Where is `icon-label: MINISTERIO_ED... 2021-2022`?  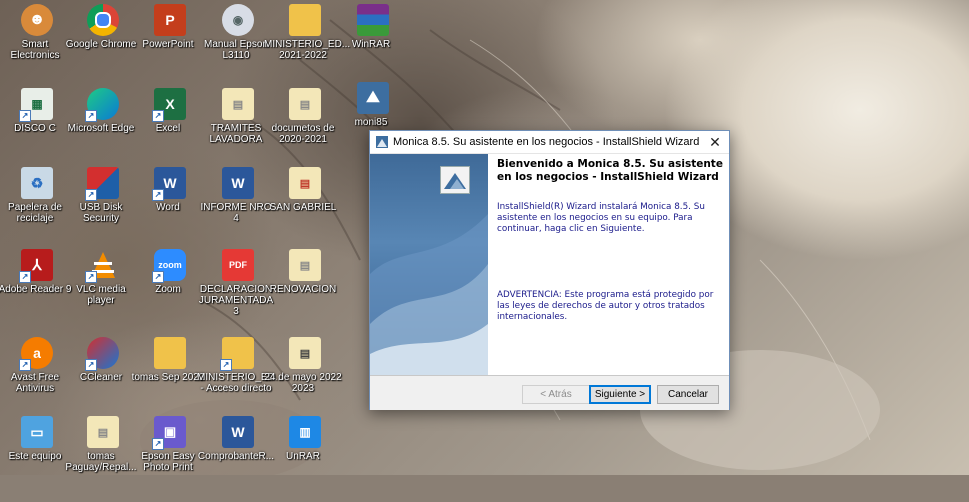 icon-label: MINISTERIO_ED... 2021-2022 is located at coordinates (307, 50).